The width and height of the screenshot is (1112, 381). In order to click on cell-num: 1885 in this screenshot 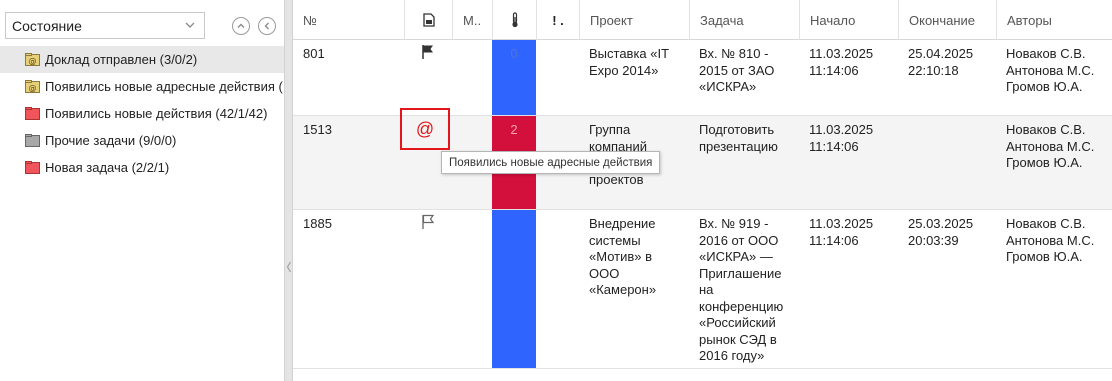, I will do `click(317, 223)`.